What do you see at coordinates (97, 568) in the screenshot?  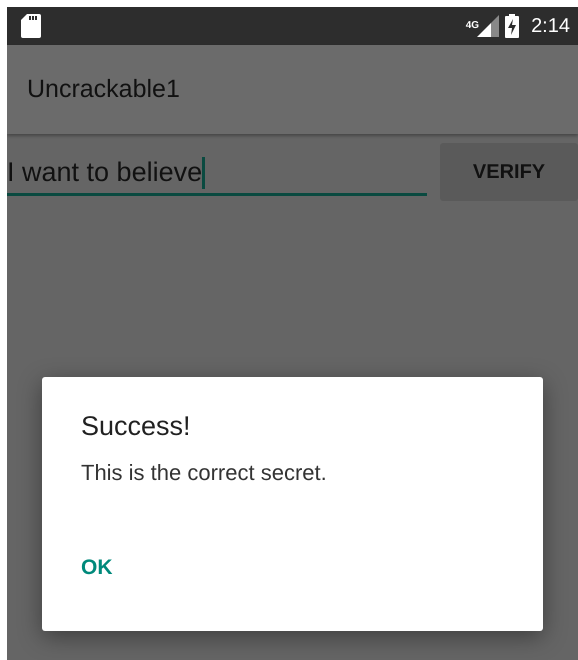 I see `ok-button: OK` at bounding box center [97, 568].